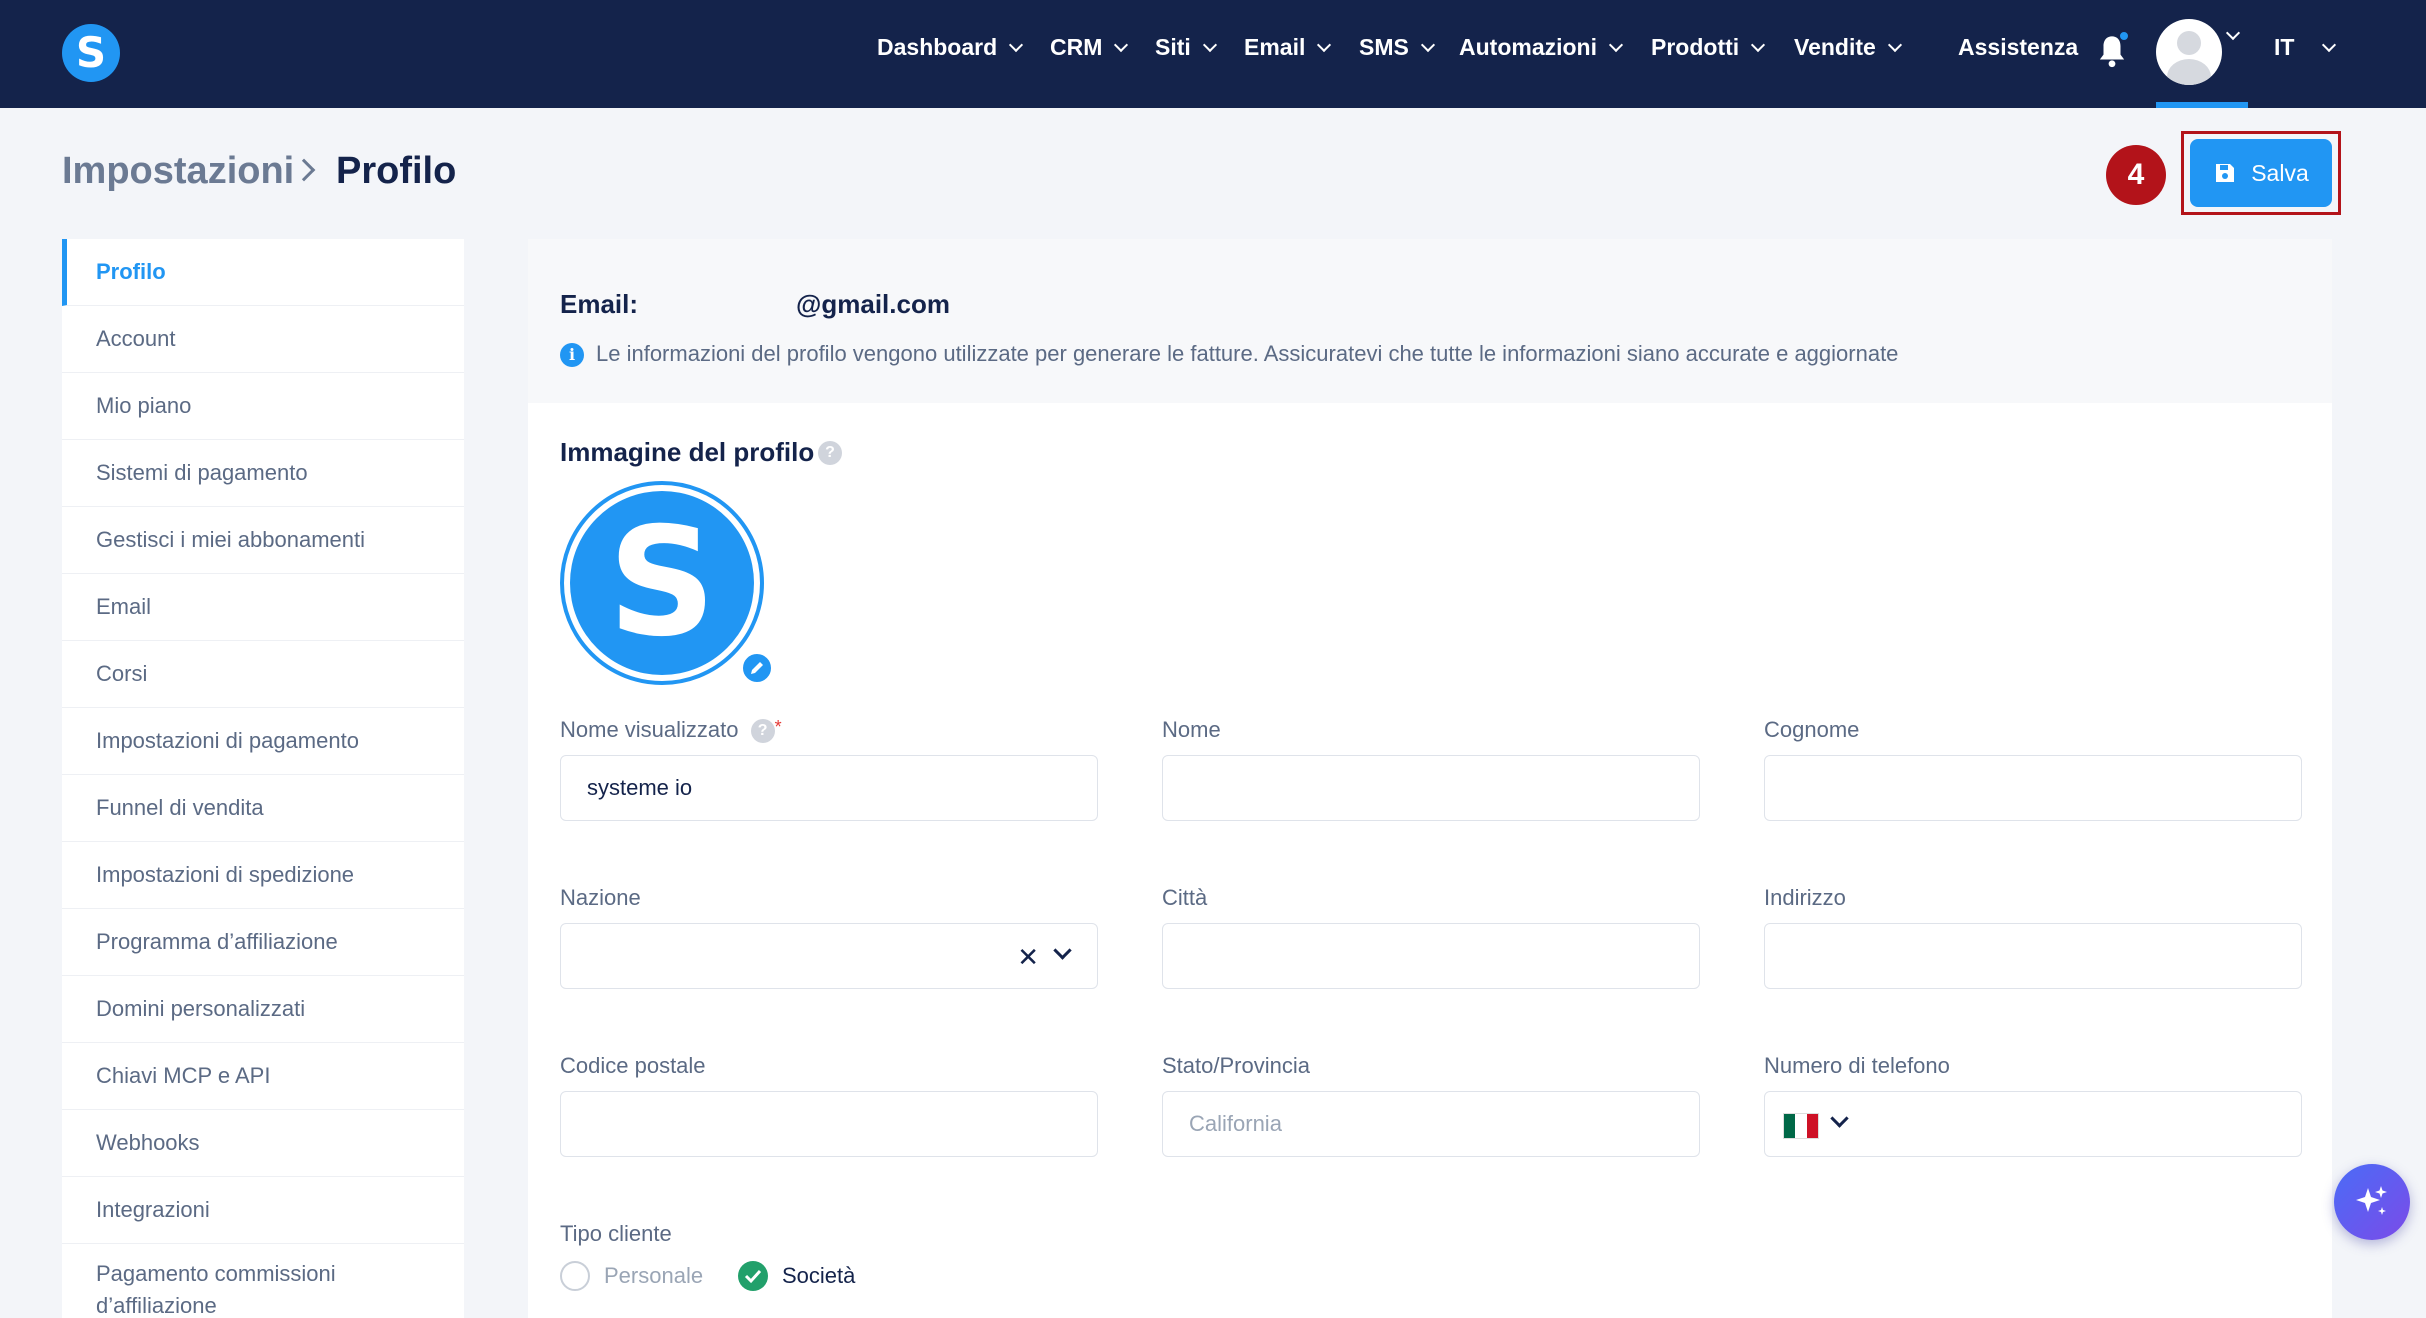  Describe the element at coordinates (1076, 47) in the screenshot. I see `nav-crm-label: CRM` at that location.